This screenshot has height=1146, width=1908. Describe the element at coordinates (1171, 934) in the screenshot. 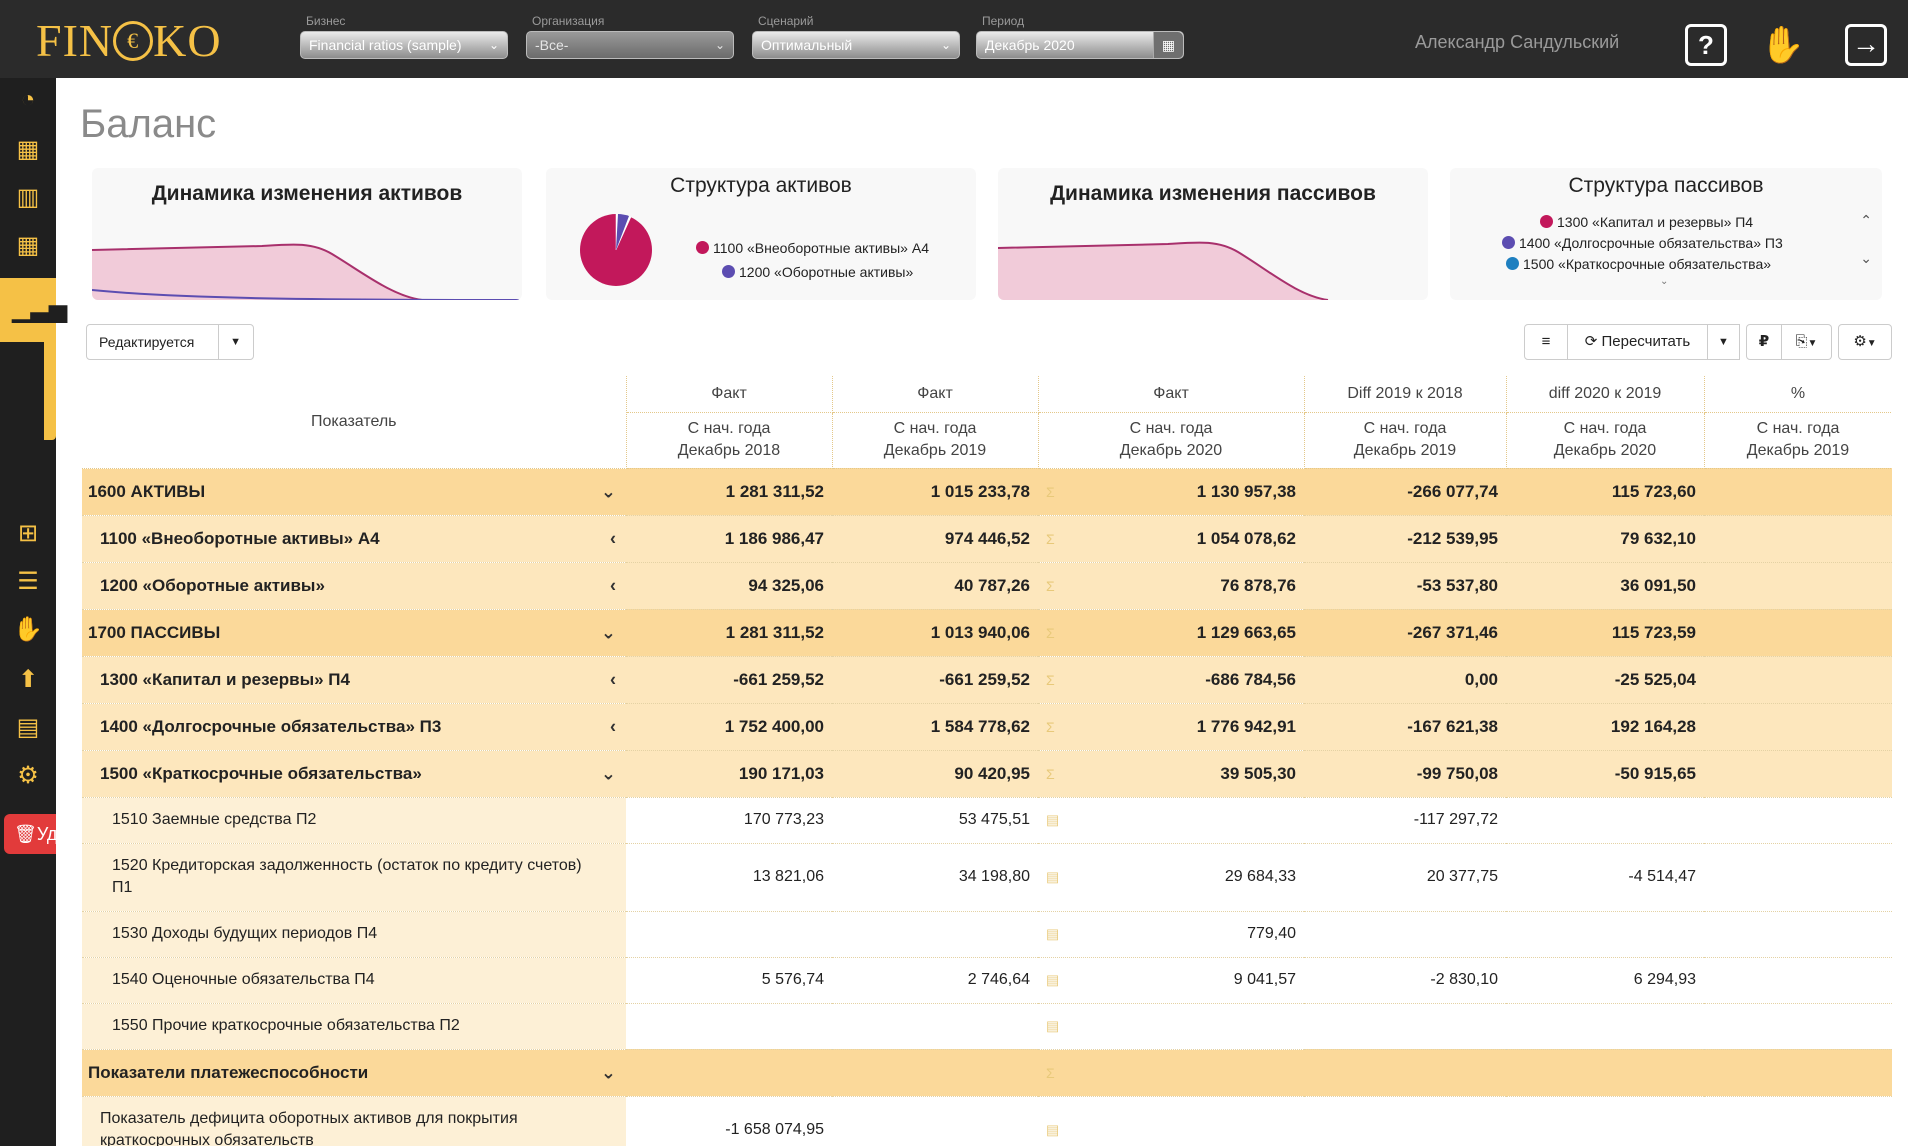

I see `table-cell: ▤ 779,40` at that location.